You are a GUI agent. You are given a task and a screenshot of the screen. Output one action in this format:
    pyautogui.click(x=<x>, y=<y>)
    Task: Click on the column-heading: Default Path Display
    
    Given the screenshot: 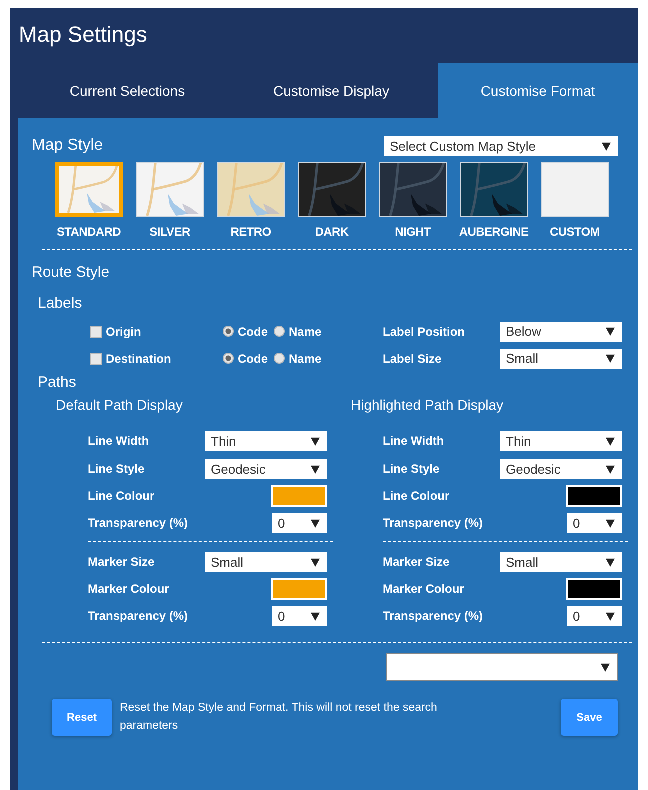 What is the action you would take?
    pyautogui.click(x=120, y=405)
    